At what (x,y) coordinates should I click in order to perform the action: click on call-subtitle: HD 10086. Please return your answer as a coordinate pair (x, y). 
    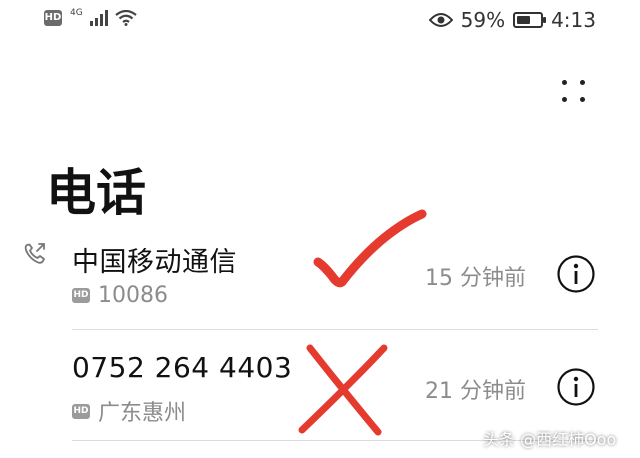
    Looking at the image, I should click on (120, 295).